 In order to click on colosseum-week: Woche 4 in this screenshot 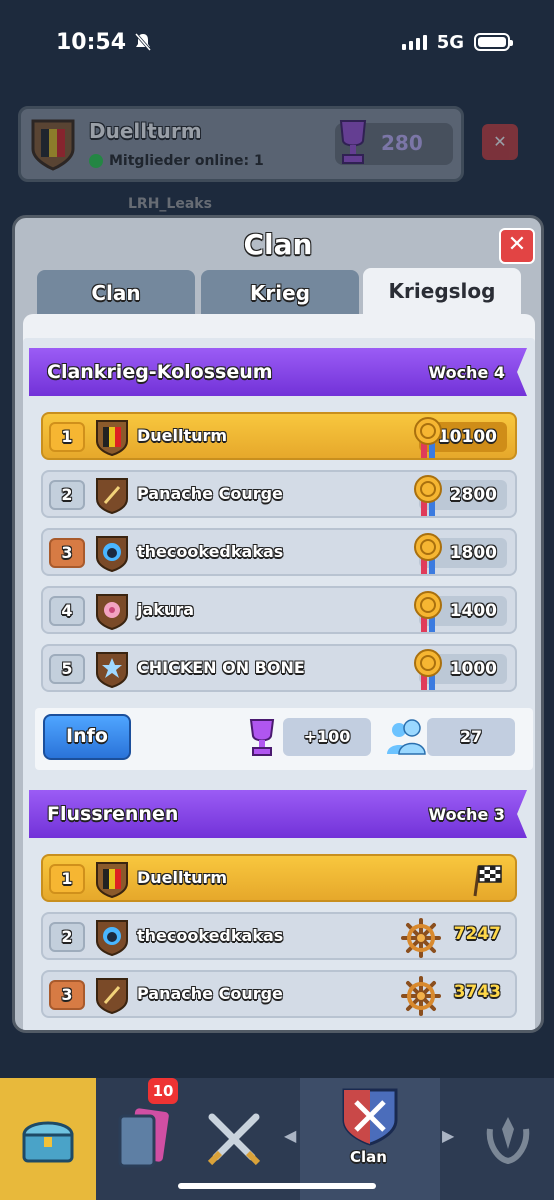, I will do `click(467, 372)`.